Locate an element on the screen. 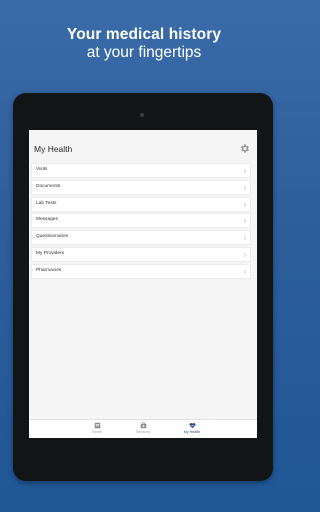  medical-bag-icon is located at coordinates (143, 425).